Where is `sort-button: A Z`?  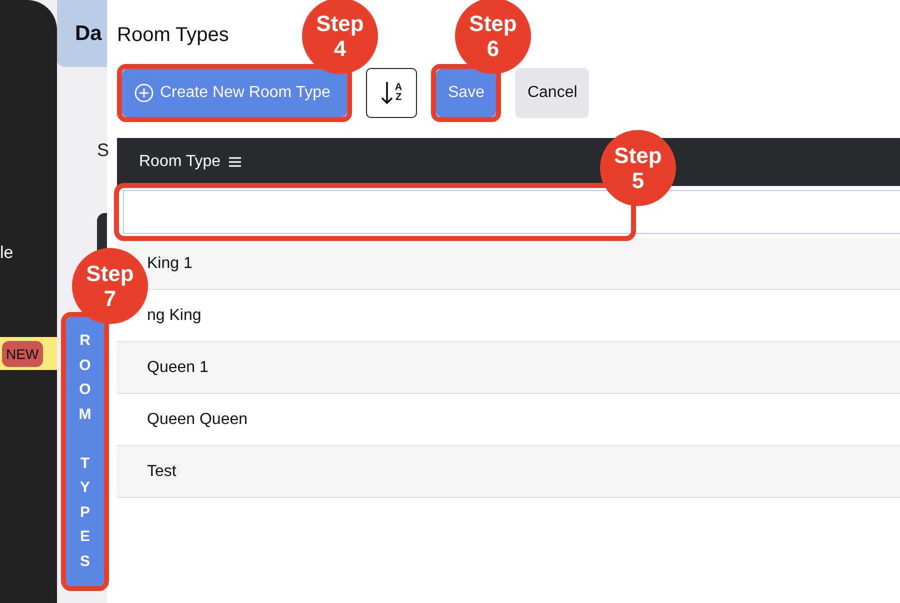 sort-button: A Z is located at coordinates (391, 93).